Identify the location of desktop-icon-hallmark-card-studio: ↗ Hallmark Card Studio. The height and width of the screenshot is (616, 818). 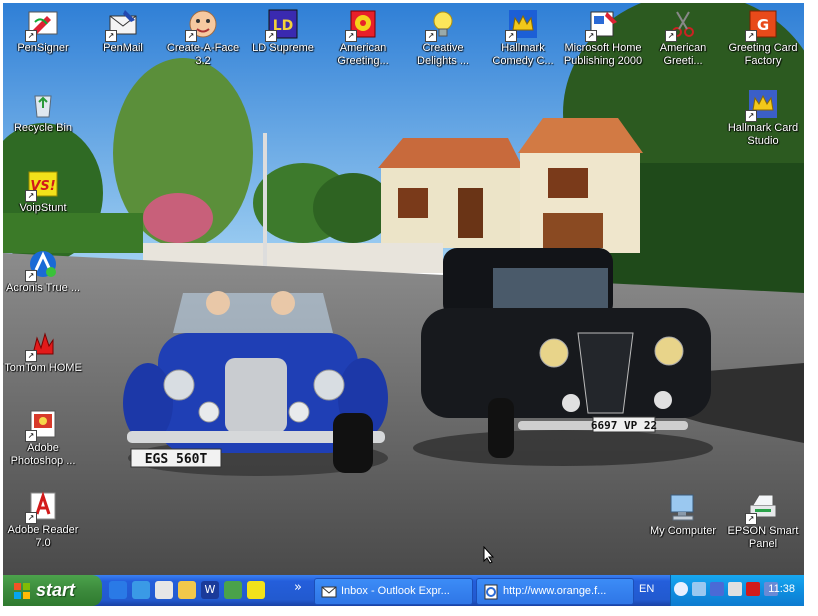
(763, 118).